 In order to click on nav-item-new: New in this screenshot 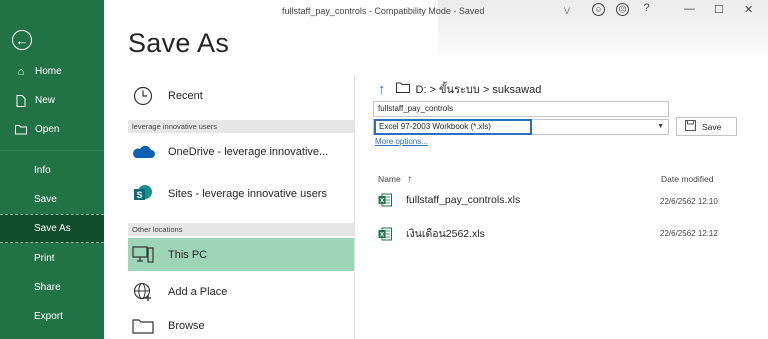, I will do `click(52, 100)`.